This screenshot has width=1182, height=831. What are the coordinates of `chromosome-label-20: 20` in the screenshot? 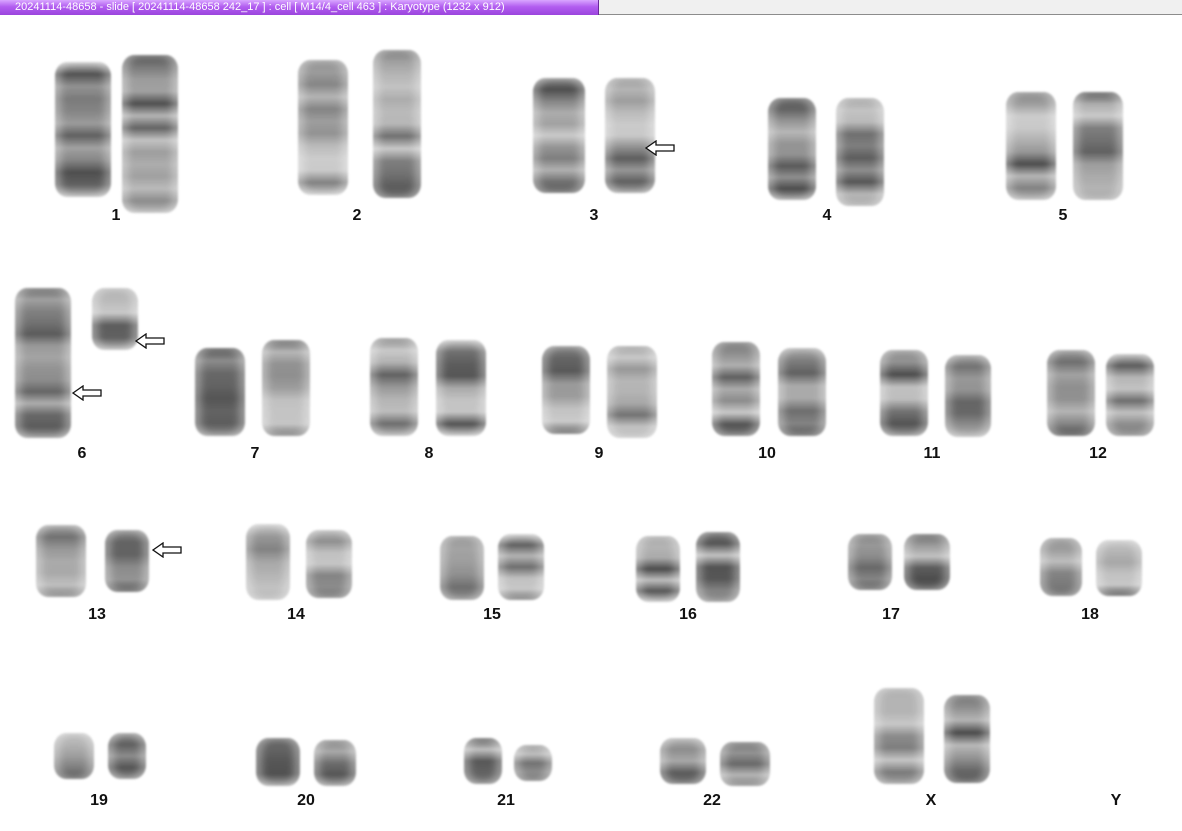 It's located at (306, 800).